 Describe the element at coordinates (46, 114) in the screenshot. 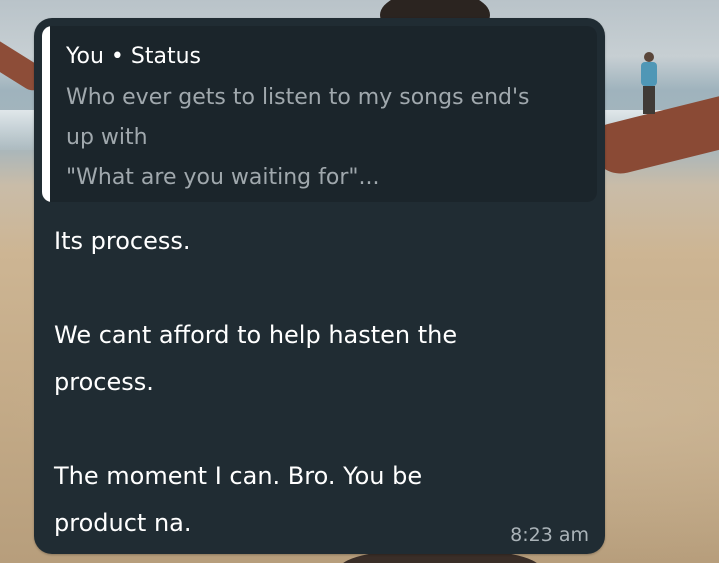

I see `quote-bar` at that location.